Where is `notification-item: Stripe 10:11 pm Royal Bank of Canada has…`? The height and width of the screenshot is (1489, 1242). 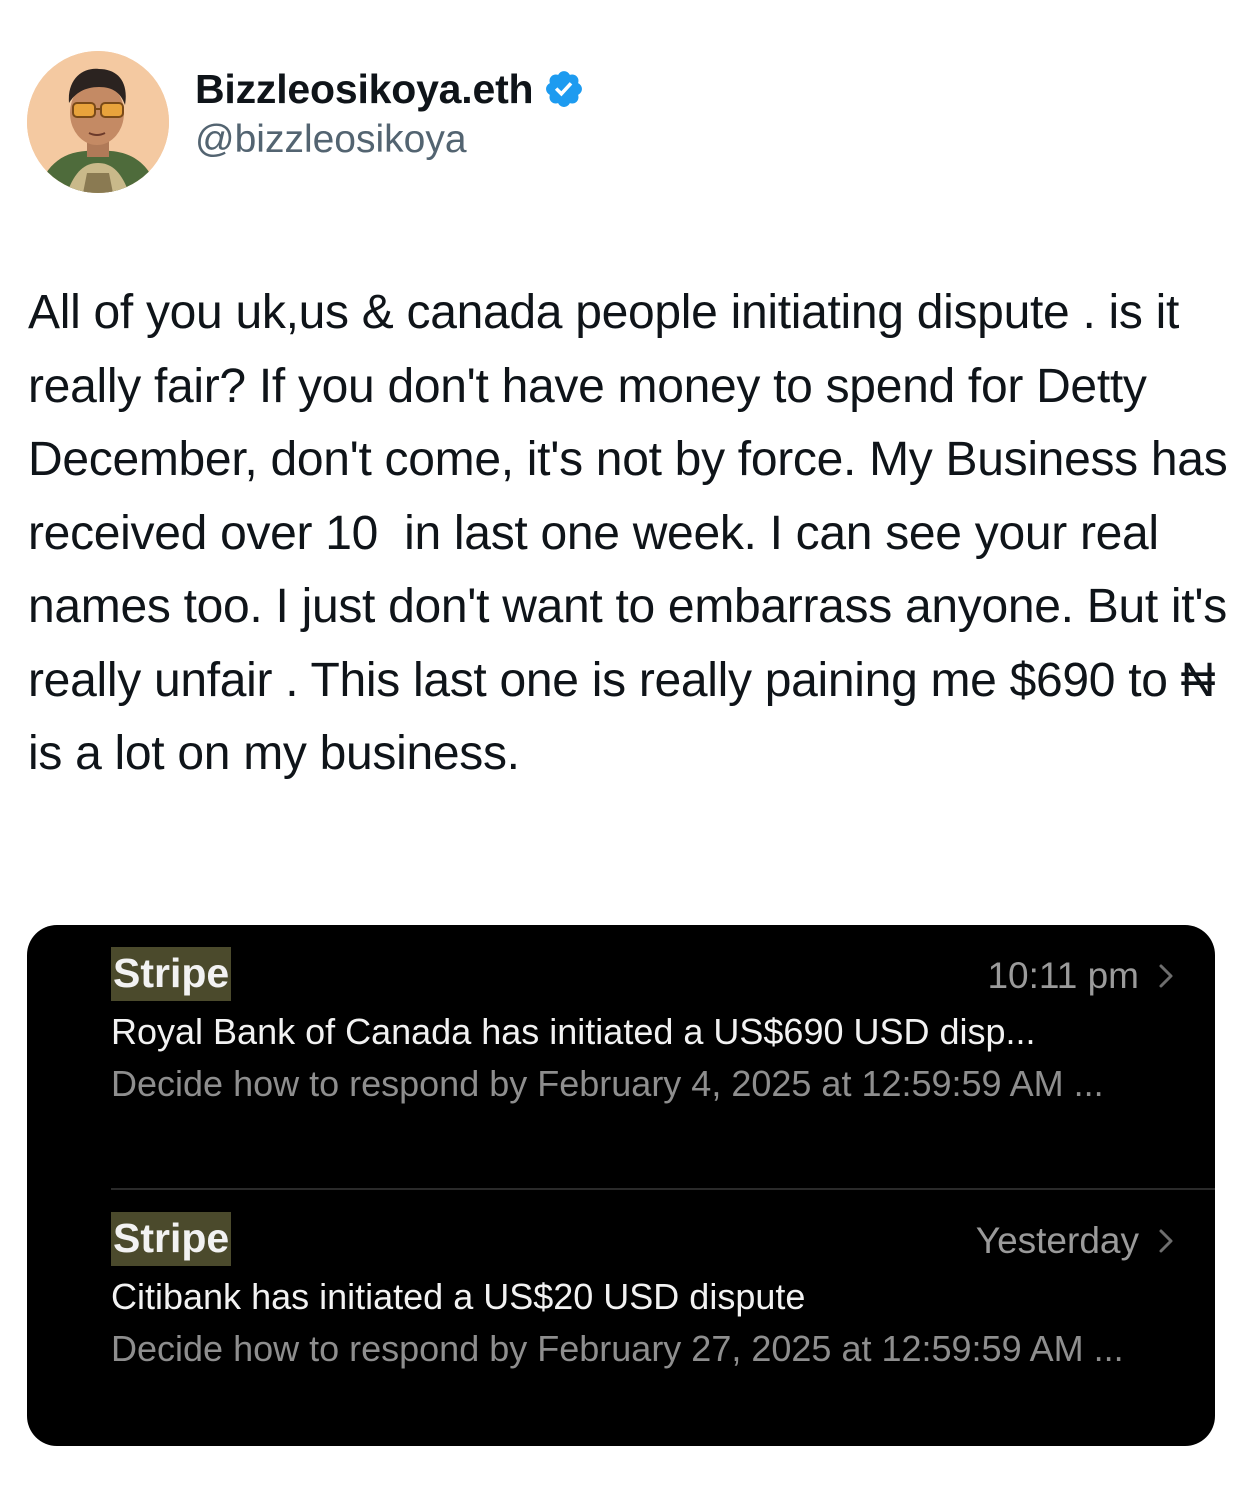
notification-item: Stripe 10:11 pm Royal Bank of Canada has… is located at coordinates (663, 1028).